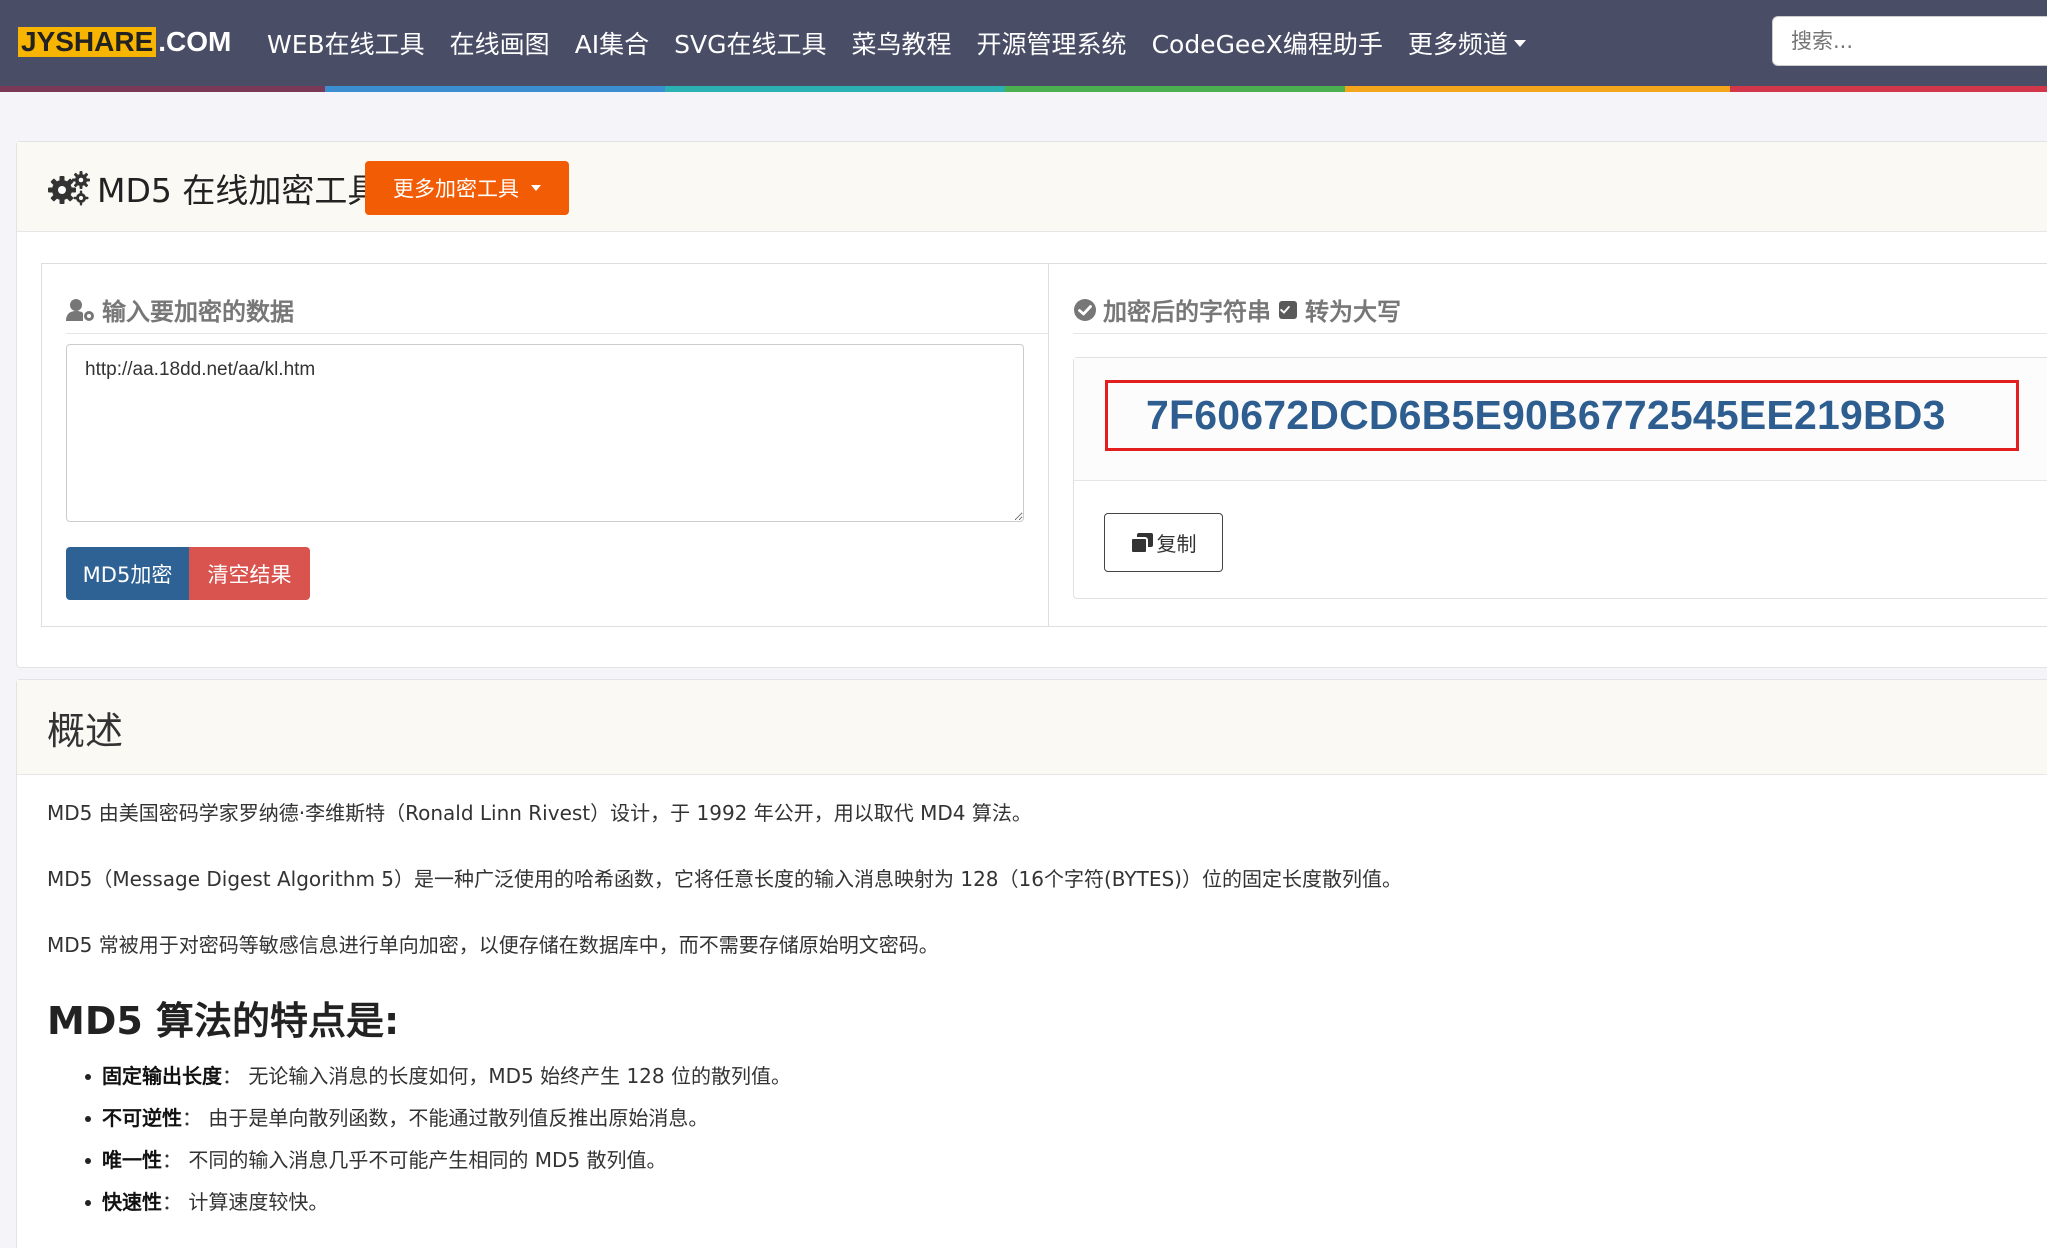  Describe the element at coordinates (750, 43) in the screenshot. I see `nav-item-svg-tools: SVG在线工具` at that location.